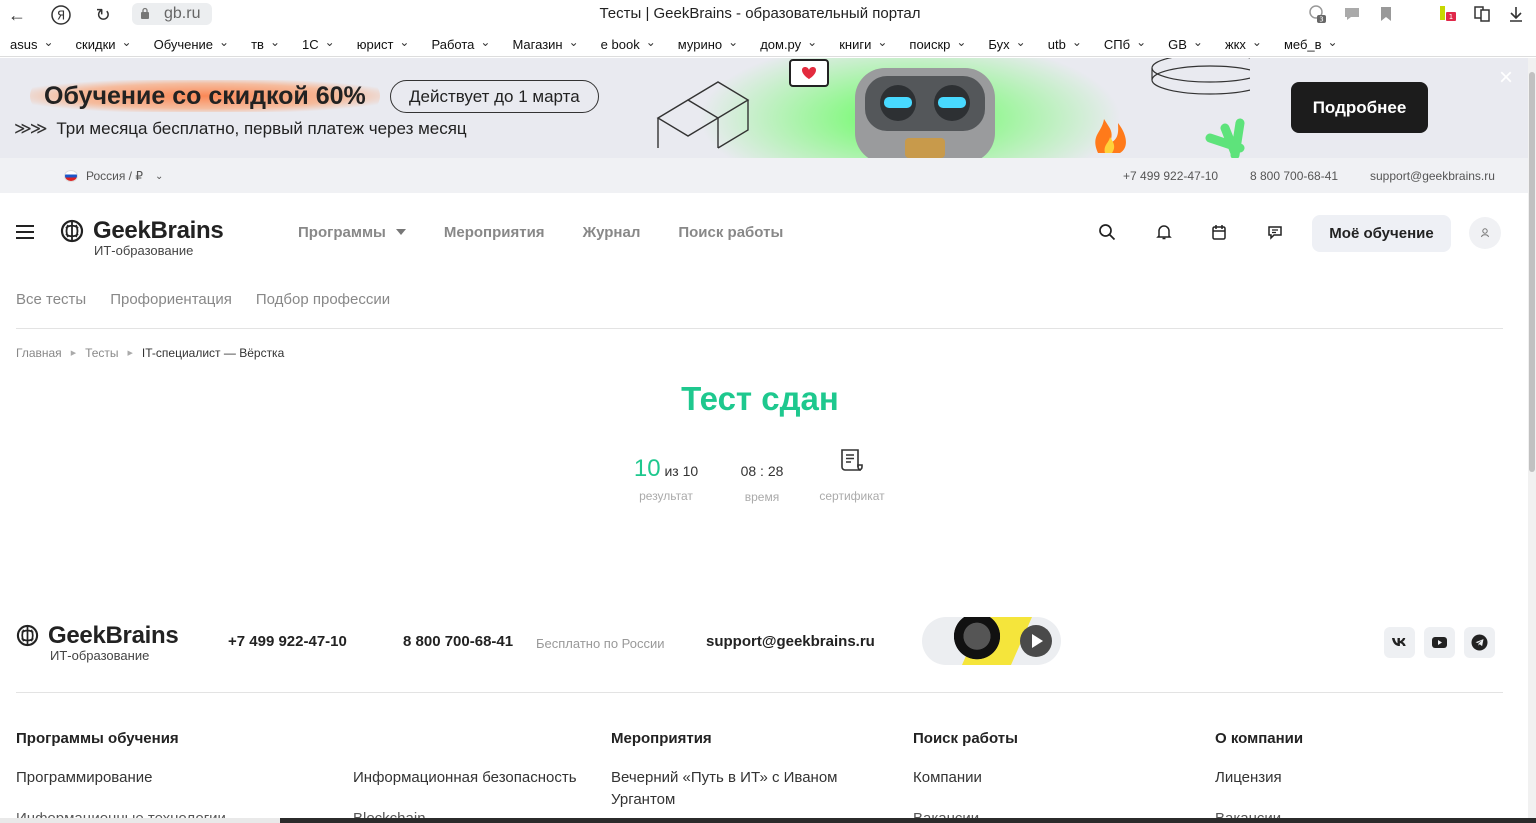 This screenshot has width=1536, height=823. I want to click on footer-link: Информационная безопасность, so click(465, 778).